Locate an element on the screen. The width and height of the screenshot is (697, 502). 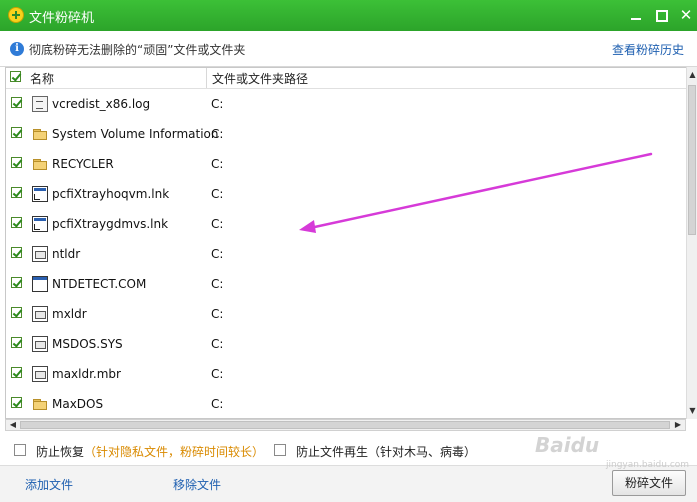
file-name: vcredist_x86.log is located at coordinates (101, 104).